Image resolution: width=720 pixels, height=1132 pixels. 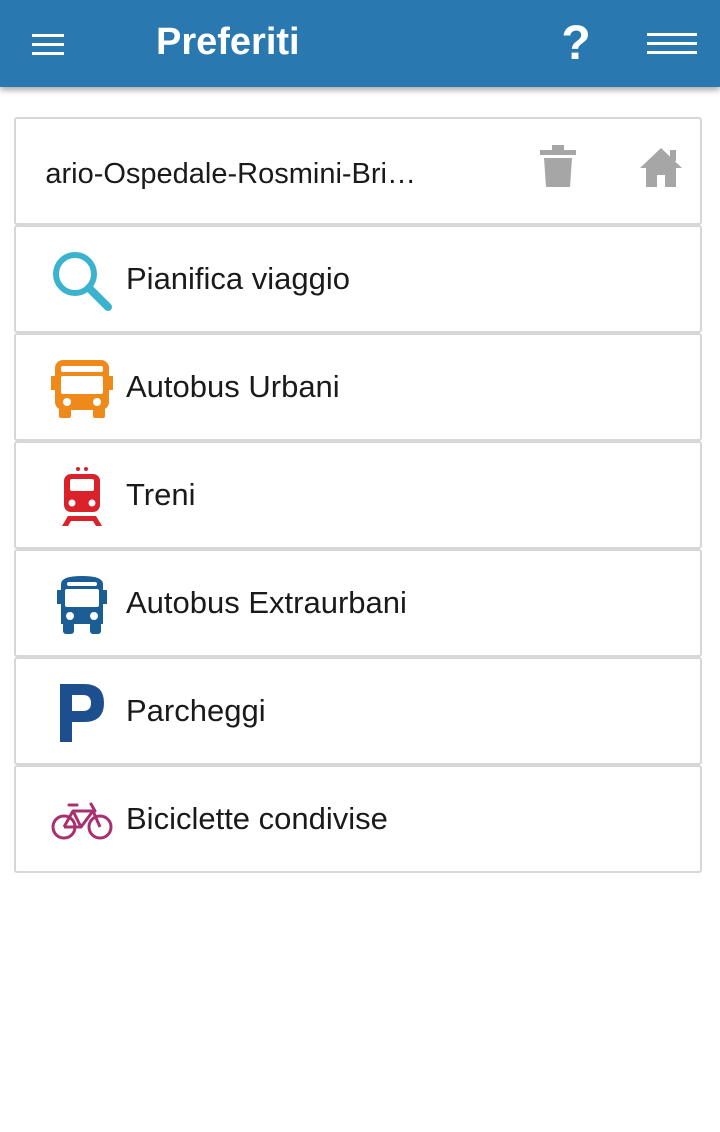 I want to click on overflow-menu-icon, so click(x=672, y=43).